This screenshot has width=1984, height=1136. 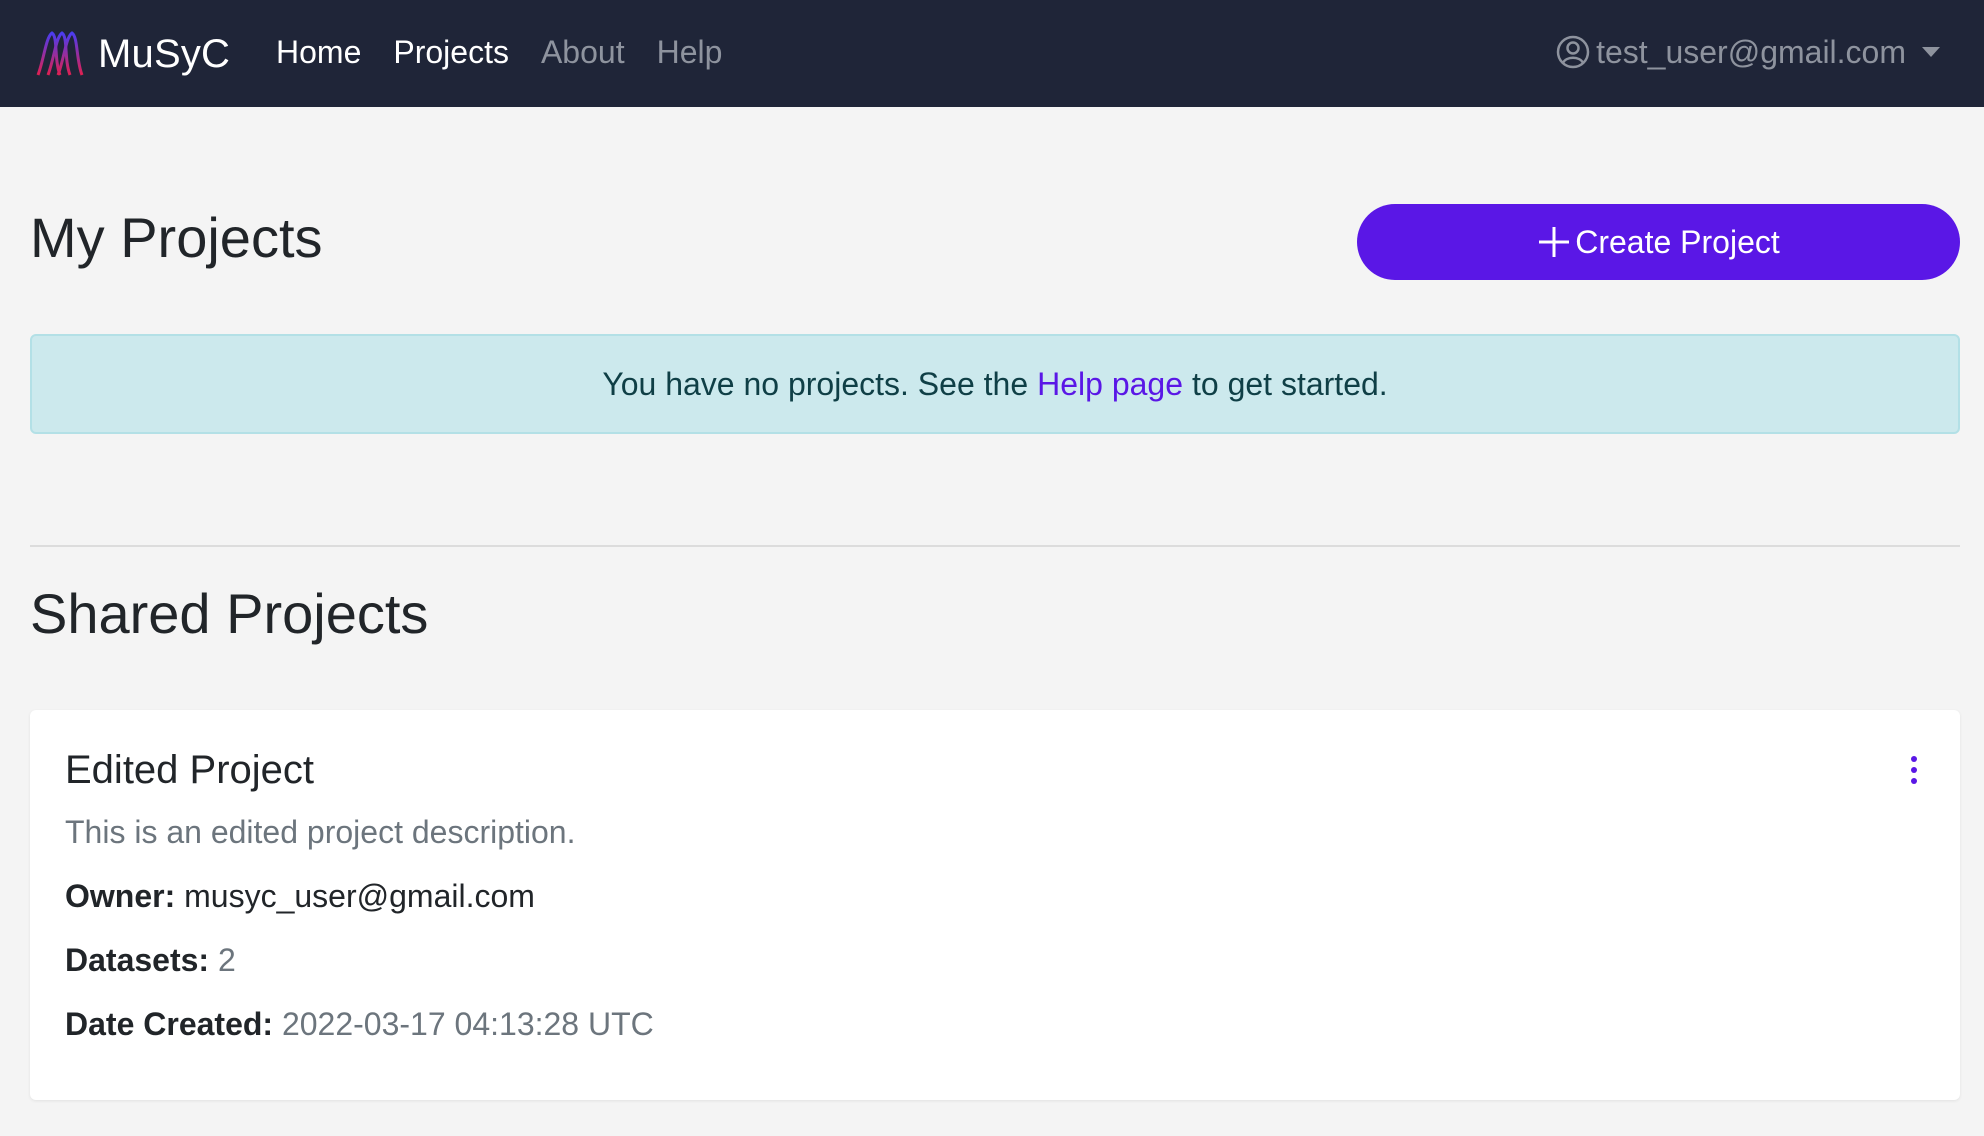 I want to click on help-page-link: Help page, so click(x=1110, y=384).